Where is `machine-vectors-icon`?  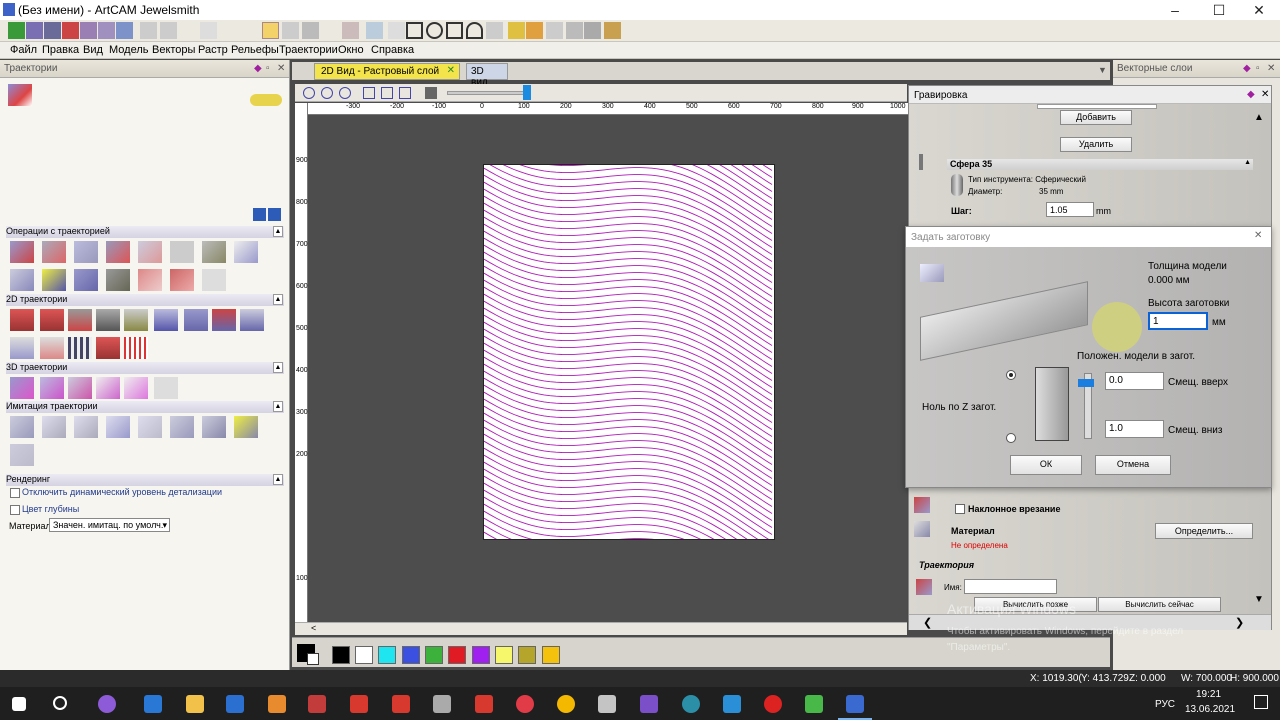 machine-vectors-icon is located at coordinates (196, 320).